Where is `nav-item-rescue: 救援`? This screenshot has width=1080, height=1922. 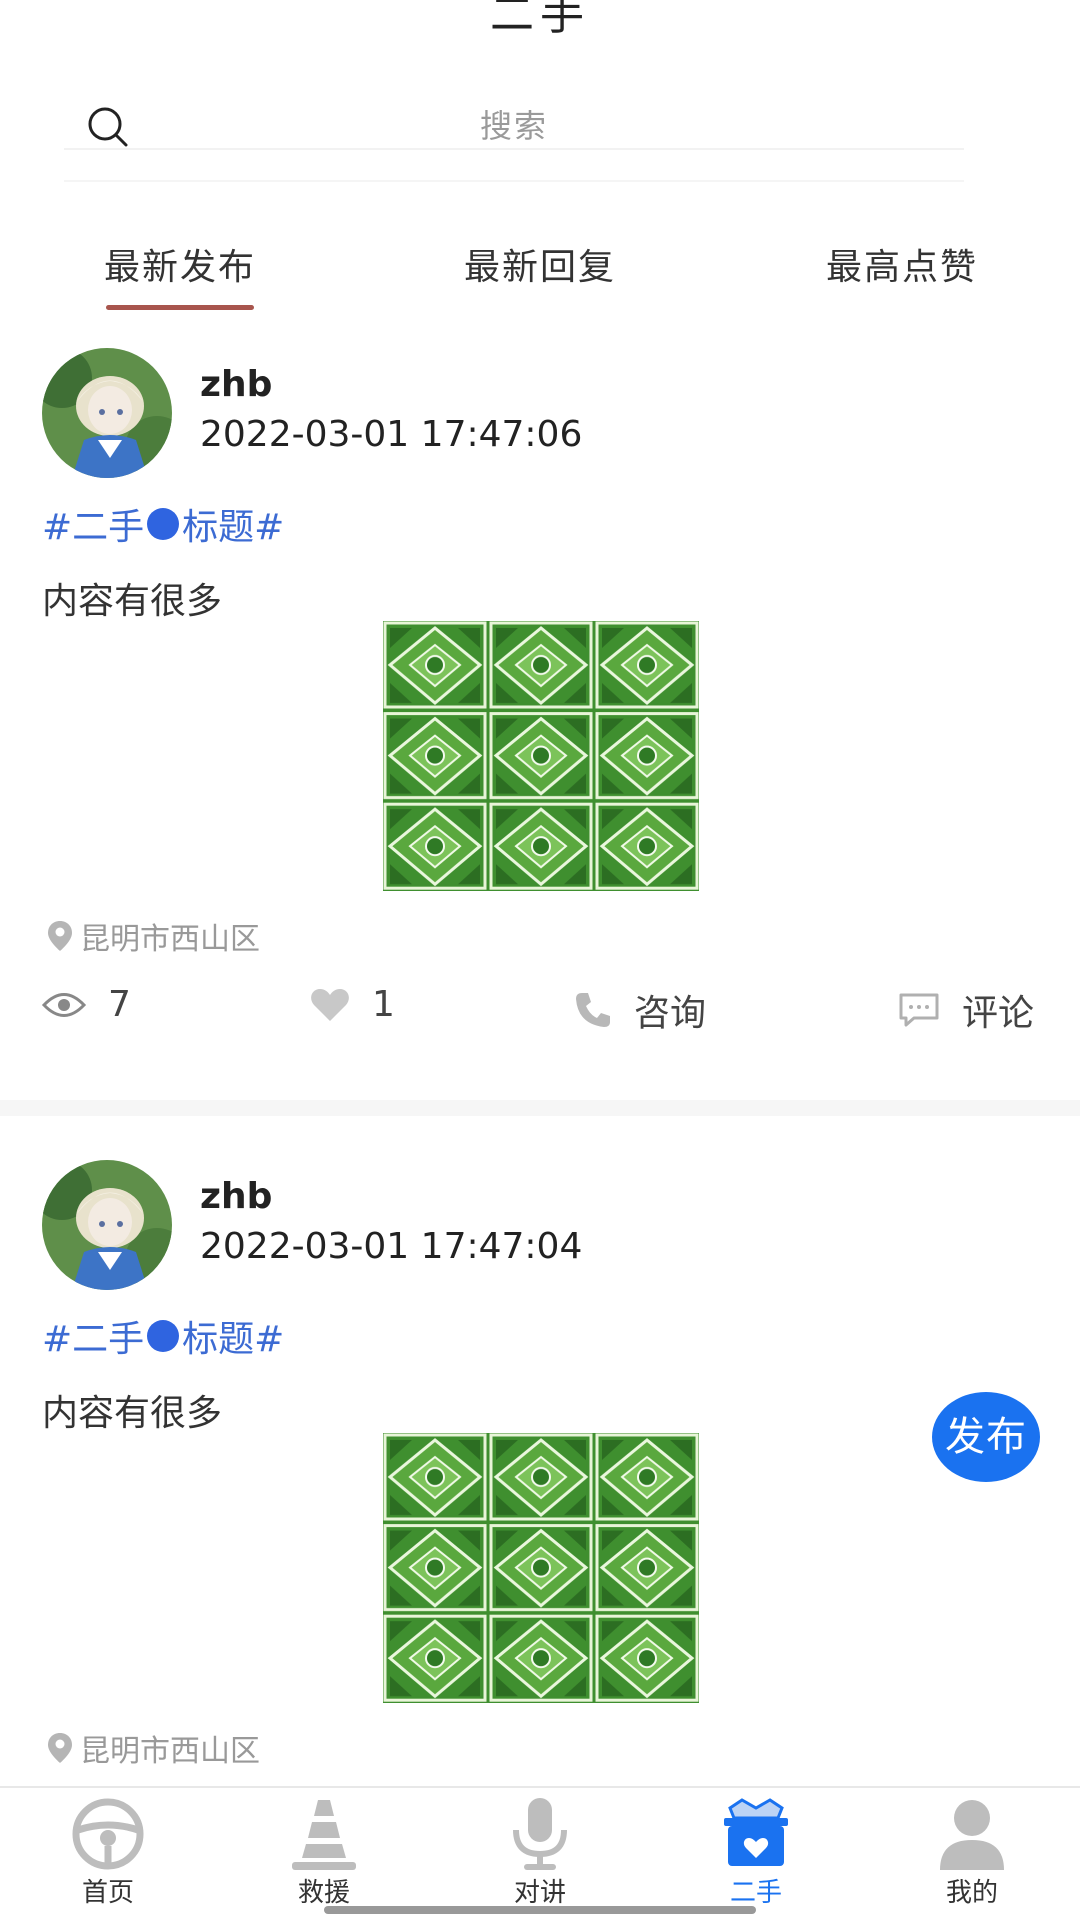
nav-item-rescue: 救援 is located at coordinates (324, 1855).